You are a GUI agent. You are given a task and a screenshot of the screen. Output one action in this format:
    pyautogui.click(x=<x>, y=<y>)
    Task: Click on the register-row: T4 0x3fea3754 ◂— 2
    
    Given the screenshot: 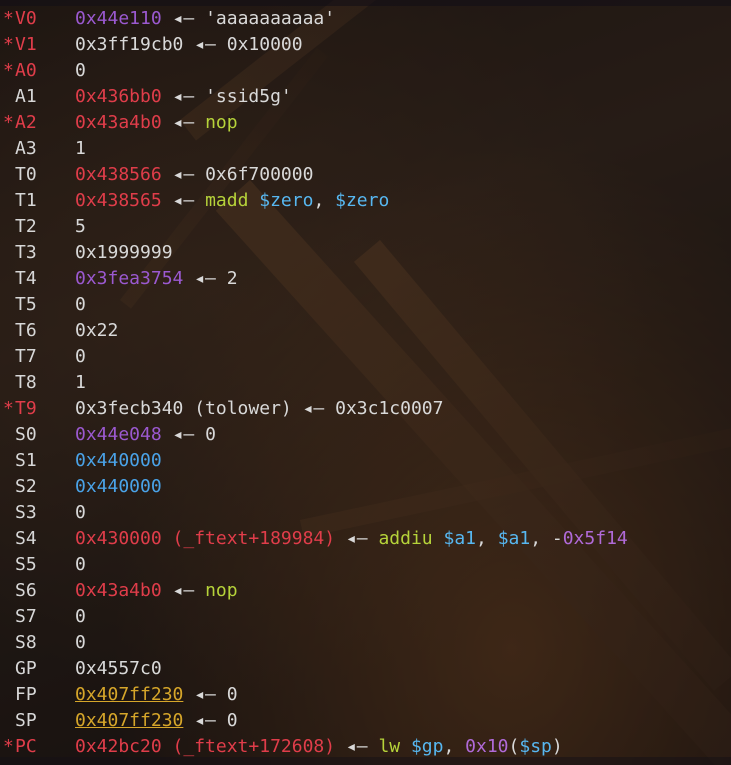 What is the action you would take?
    pyautogui.click(x=365, y=279)
    